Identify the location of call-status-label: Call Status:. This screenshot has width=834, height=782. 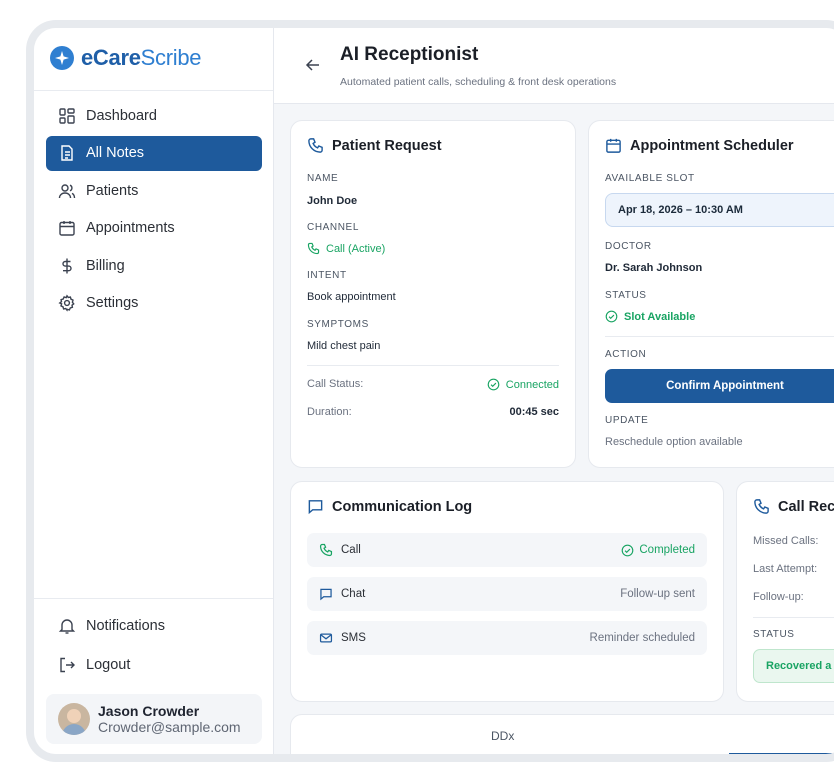
(335, 384).